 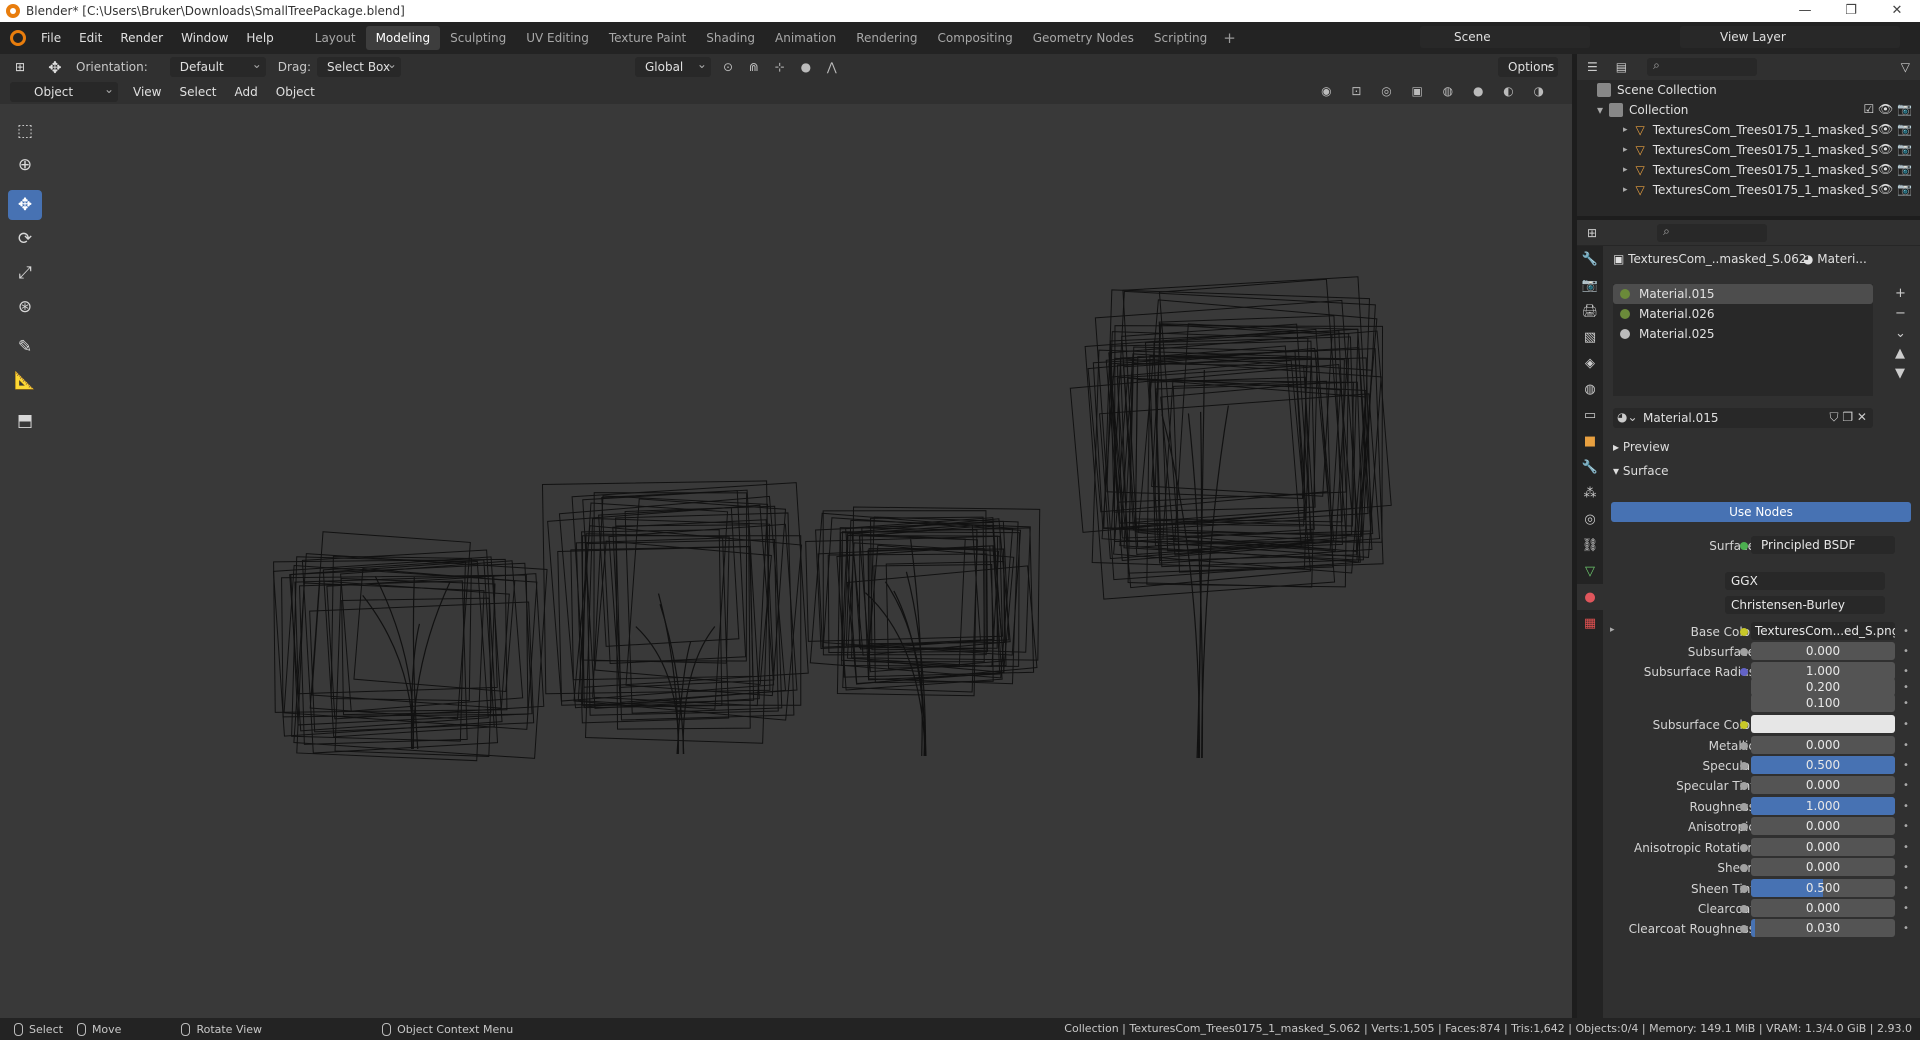 I want to click on render-tab-icon: 📷, so click(x=1590, y=285).